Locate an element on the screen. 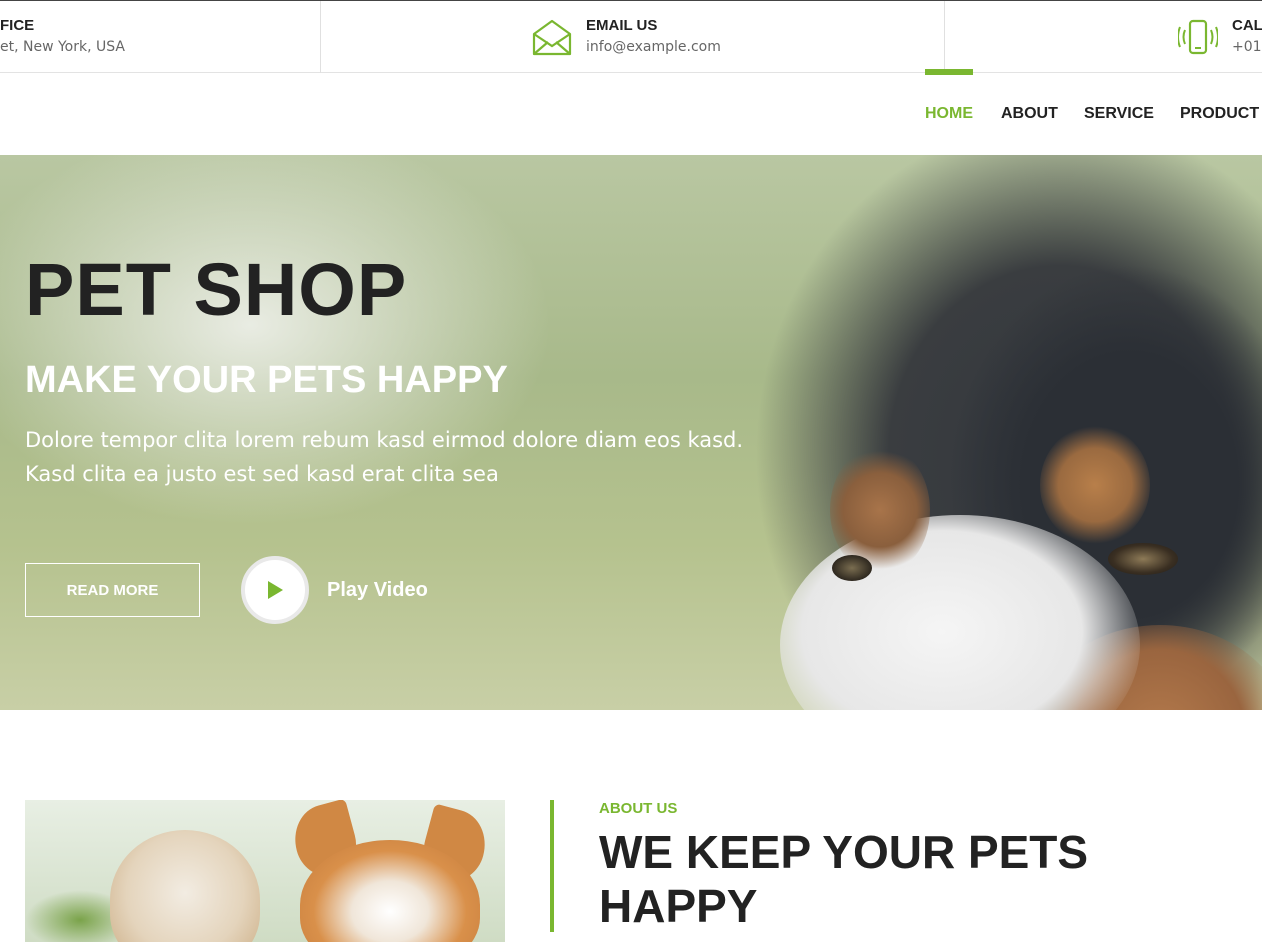 This screenshot has height=942, width=1262. active-indicator is located at coordinates (949, 72).